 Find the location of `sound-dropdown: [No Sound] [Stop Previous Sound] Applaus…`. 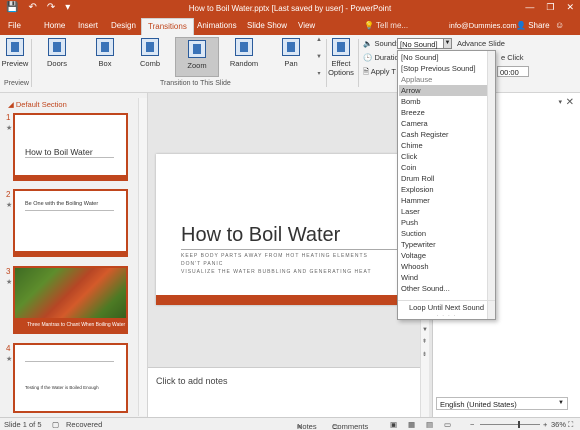

sound-dropdown: [No Sound] [Stop Previous Sound] Applaus… is located at coordinates (446, 185).